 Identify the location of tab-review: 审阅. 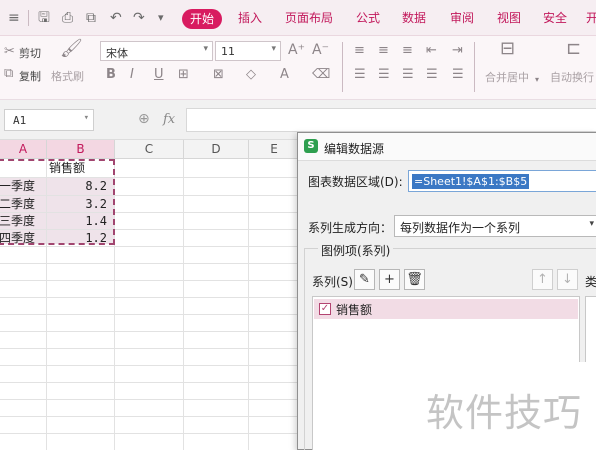
(462, 18).